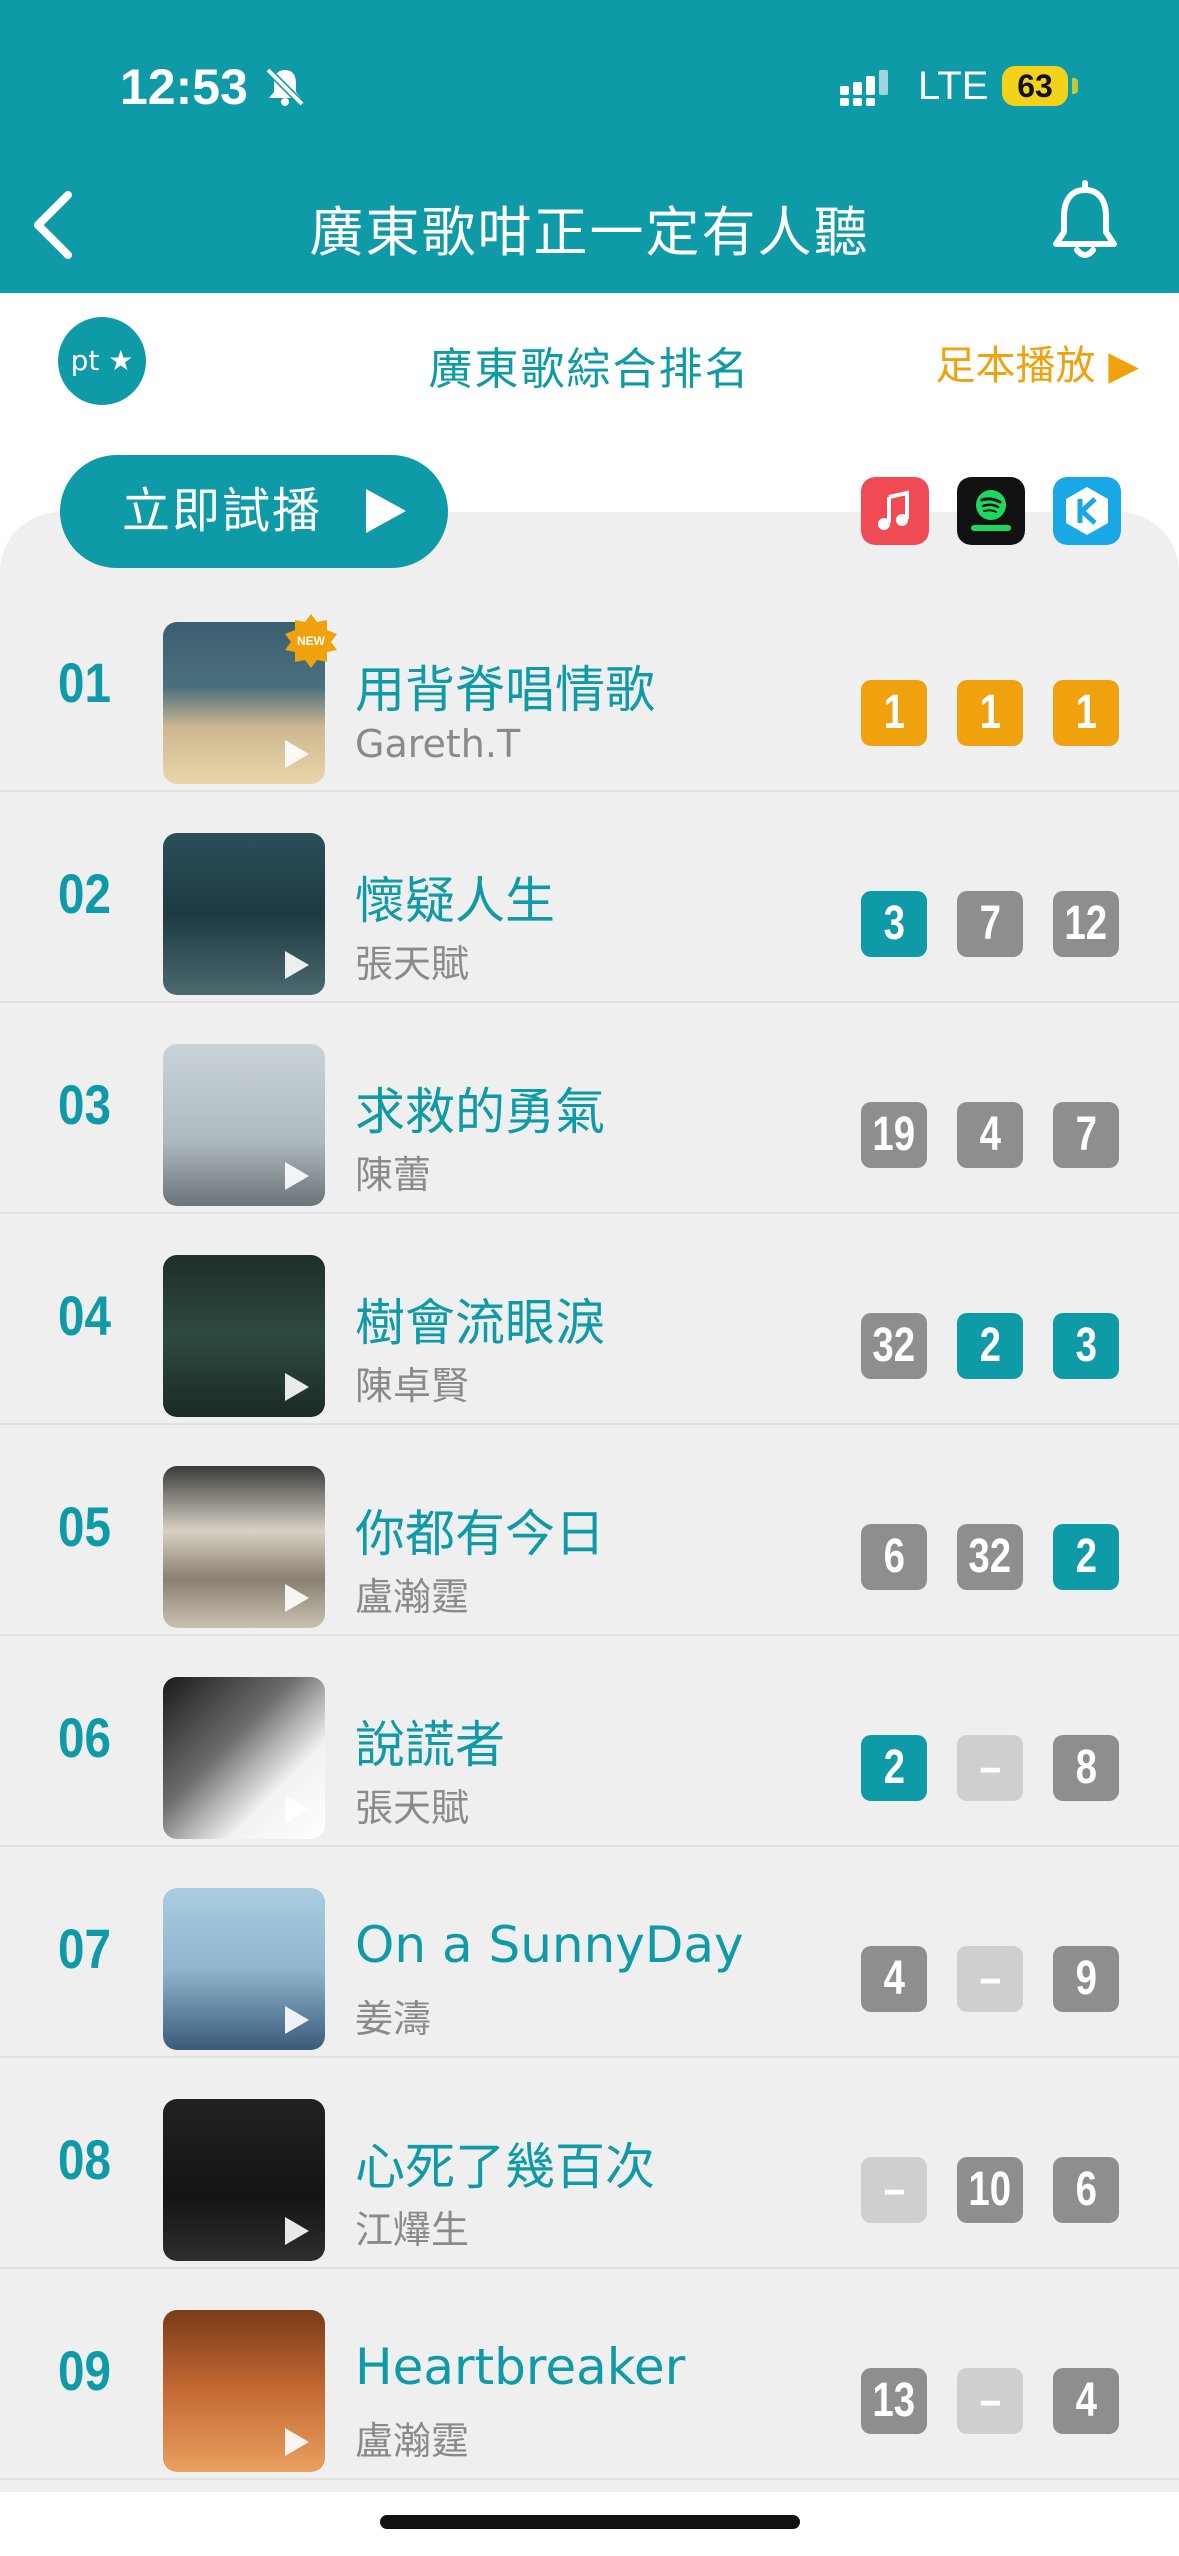 The width and height of the screenshot is (1179, 2556). I want to click on song-row: 09 Heartbreaker 盧瀚霆 13 – 4, so click(589, 2374).